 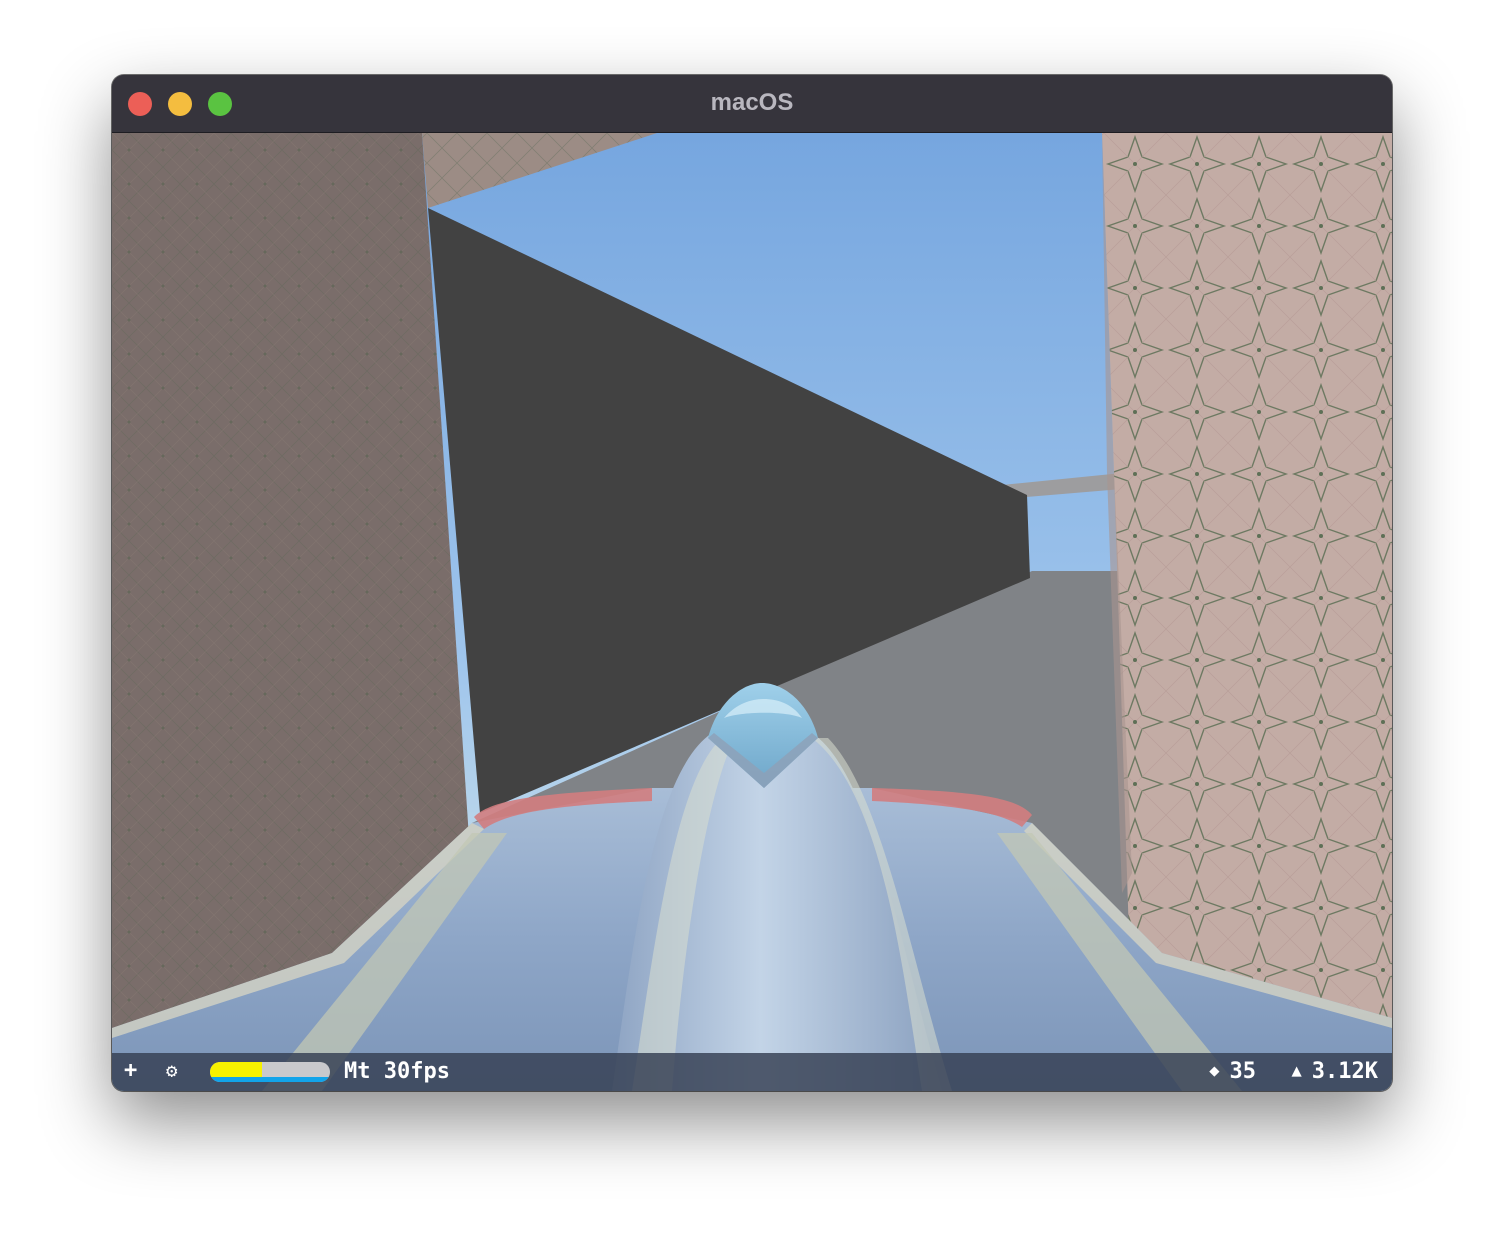 I want to click on fps-label: Mt 30fps, so click(x=397, y=1071).